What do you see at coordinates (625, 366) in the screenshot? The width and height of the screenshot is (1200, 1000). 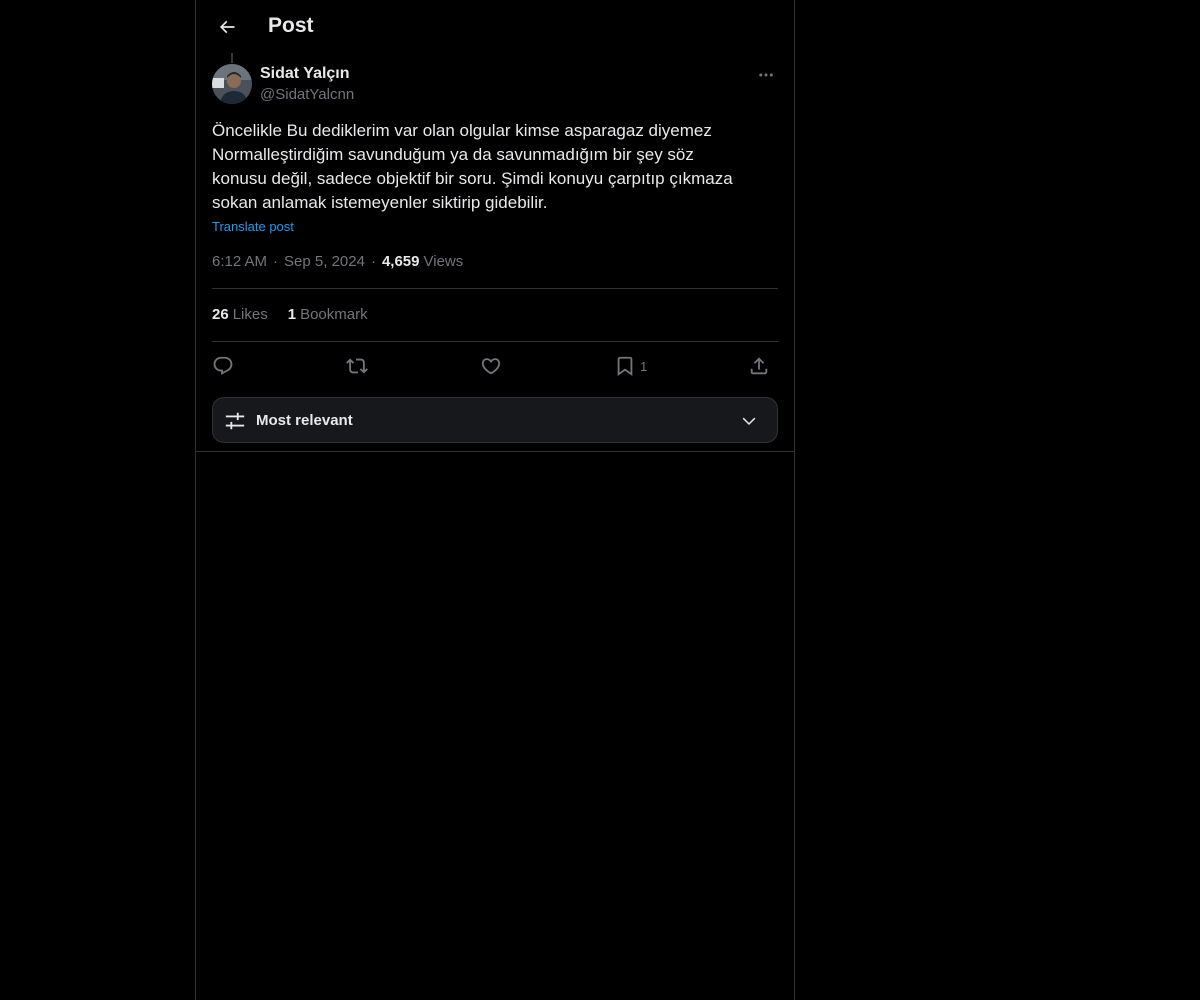 I see `bookmark-icon` at bounding box center [625, 366].